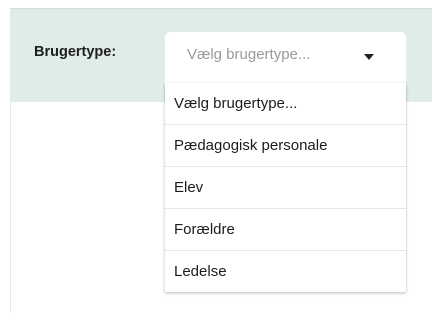 The image size is (432, 313). Describe the element at coordinates (75, 52) in the screenshot. I see `user-type-label: Brugertype:` at that location.